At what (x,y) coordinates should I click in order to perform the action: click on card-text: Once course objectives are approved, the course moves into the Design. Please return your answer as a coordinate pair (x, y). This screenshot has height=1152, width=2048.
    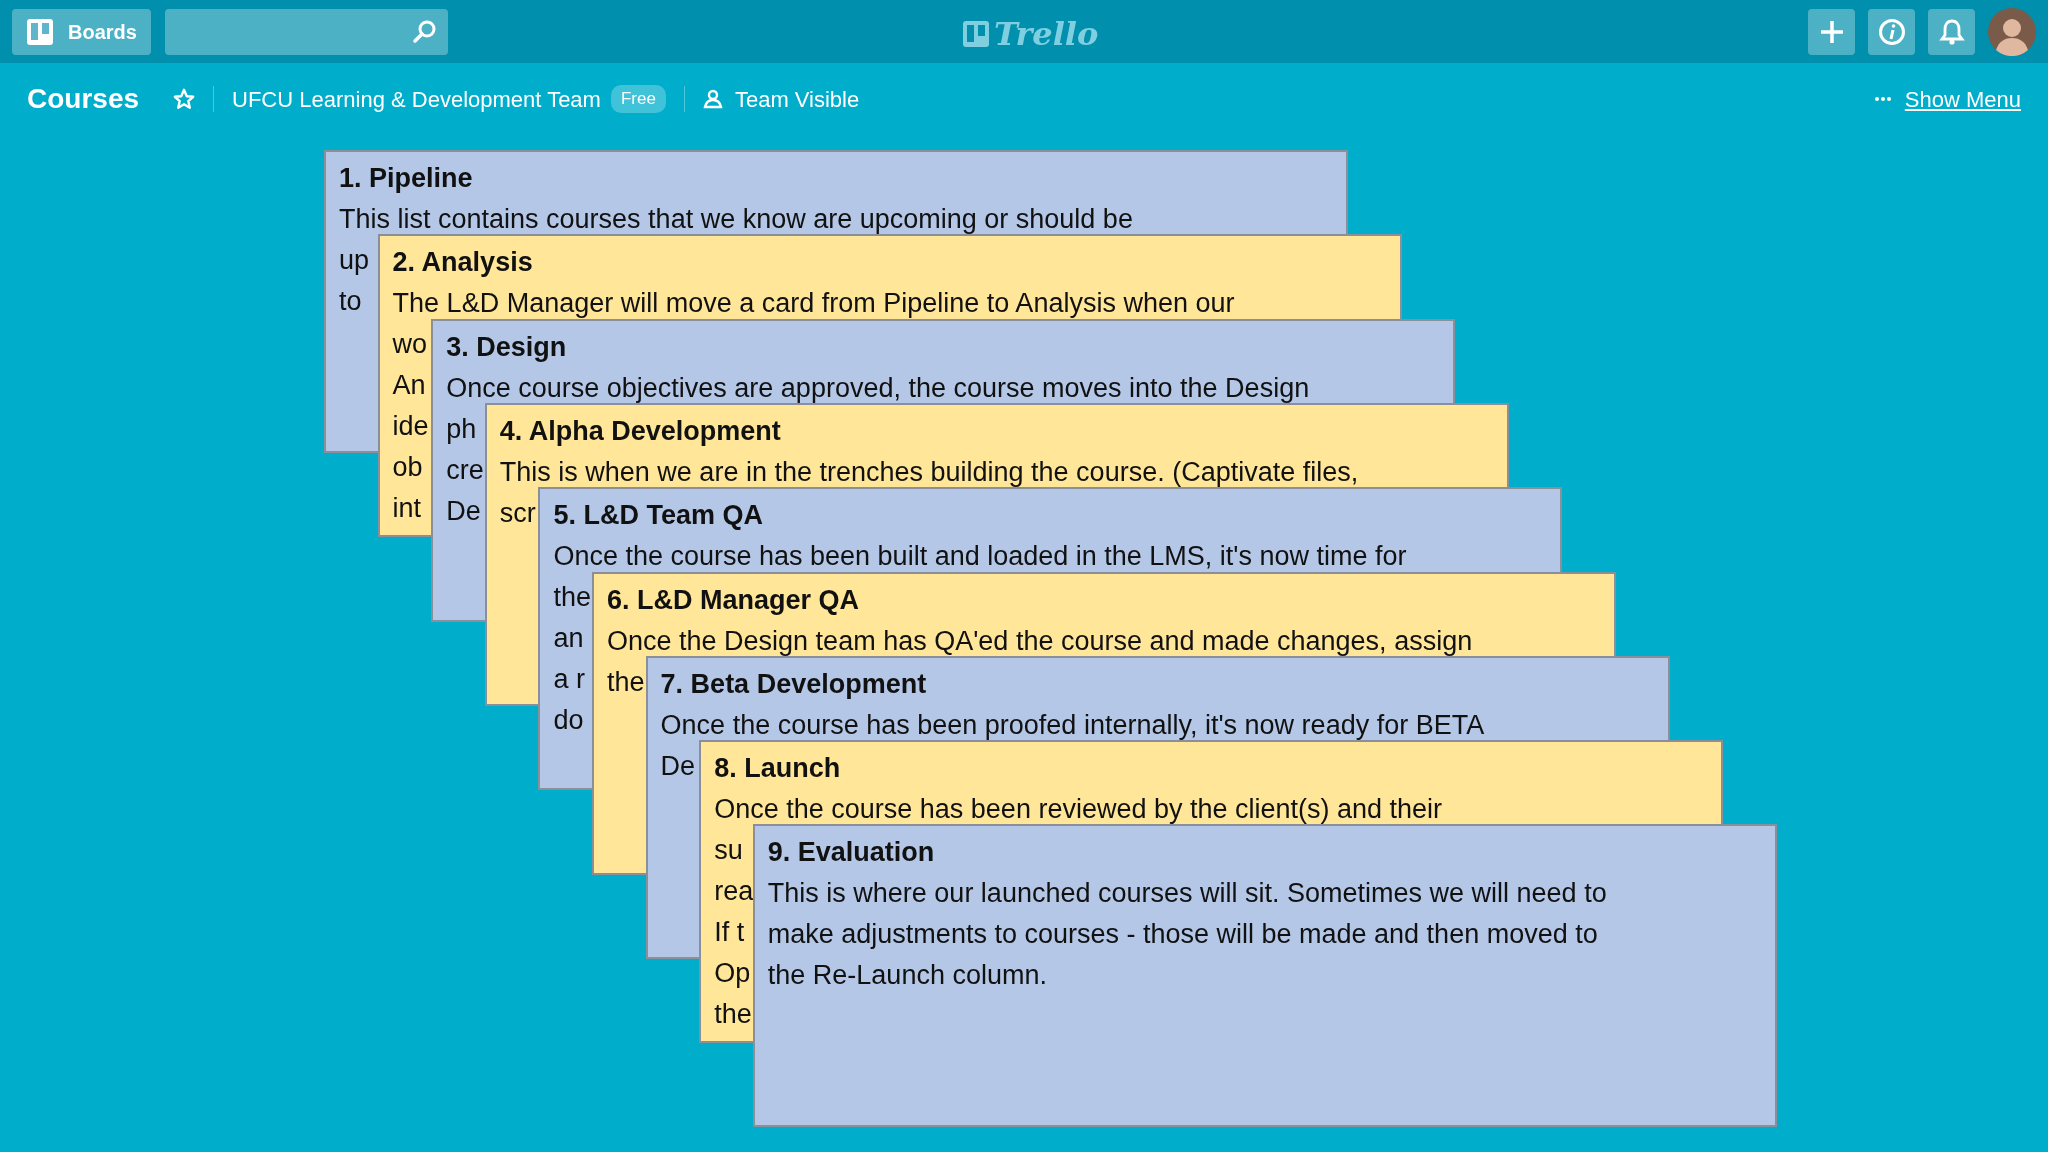
    Looking at the image, I should click on (878, 388).